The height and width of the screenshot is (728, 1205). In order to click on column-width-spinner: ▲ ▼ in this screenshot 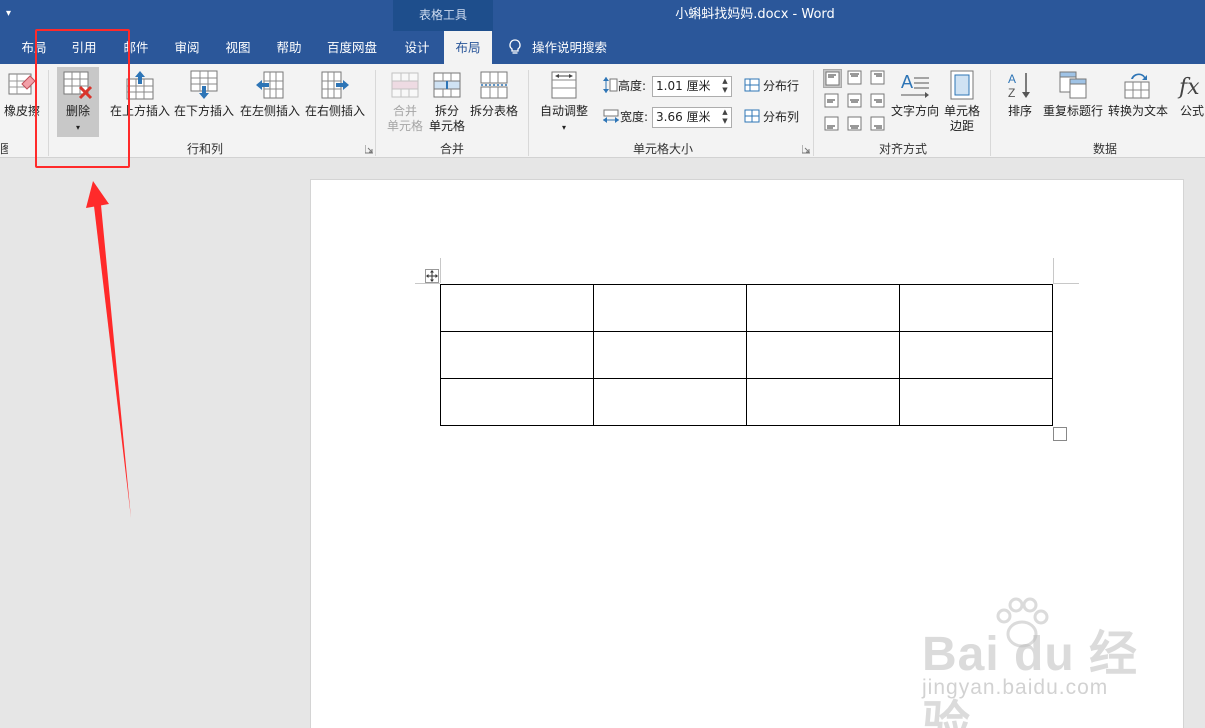, I will do `click(725, 117)`.